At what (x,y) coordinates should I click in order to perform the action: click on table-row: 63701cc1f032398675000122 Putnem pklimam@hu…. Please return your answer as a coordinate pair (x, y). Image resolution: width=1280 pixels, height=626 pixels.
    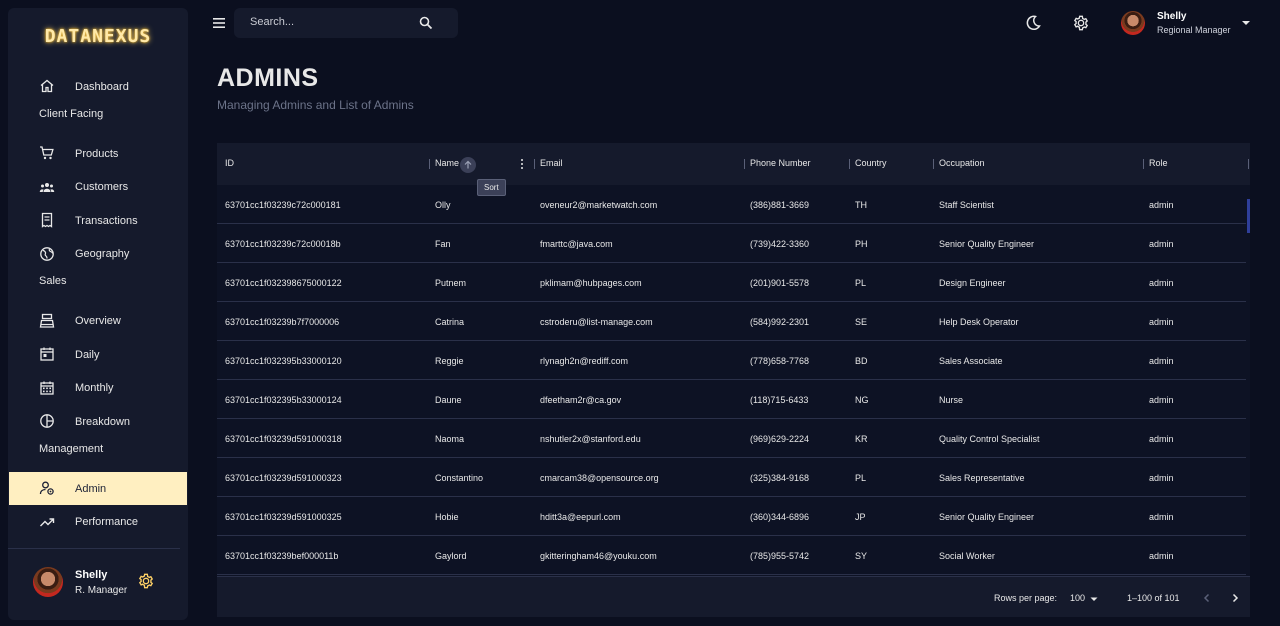
    Looking at the image, I should click on (731, 282).